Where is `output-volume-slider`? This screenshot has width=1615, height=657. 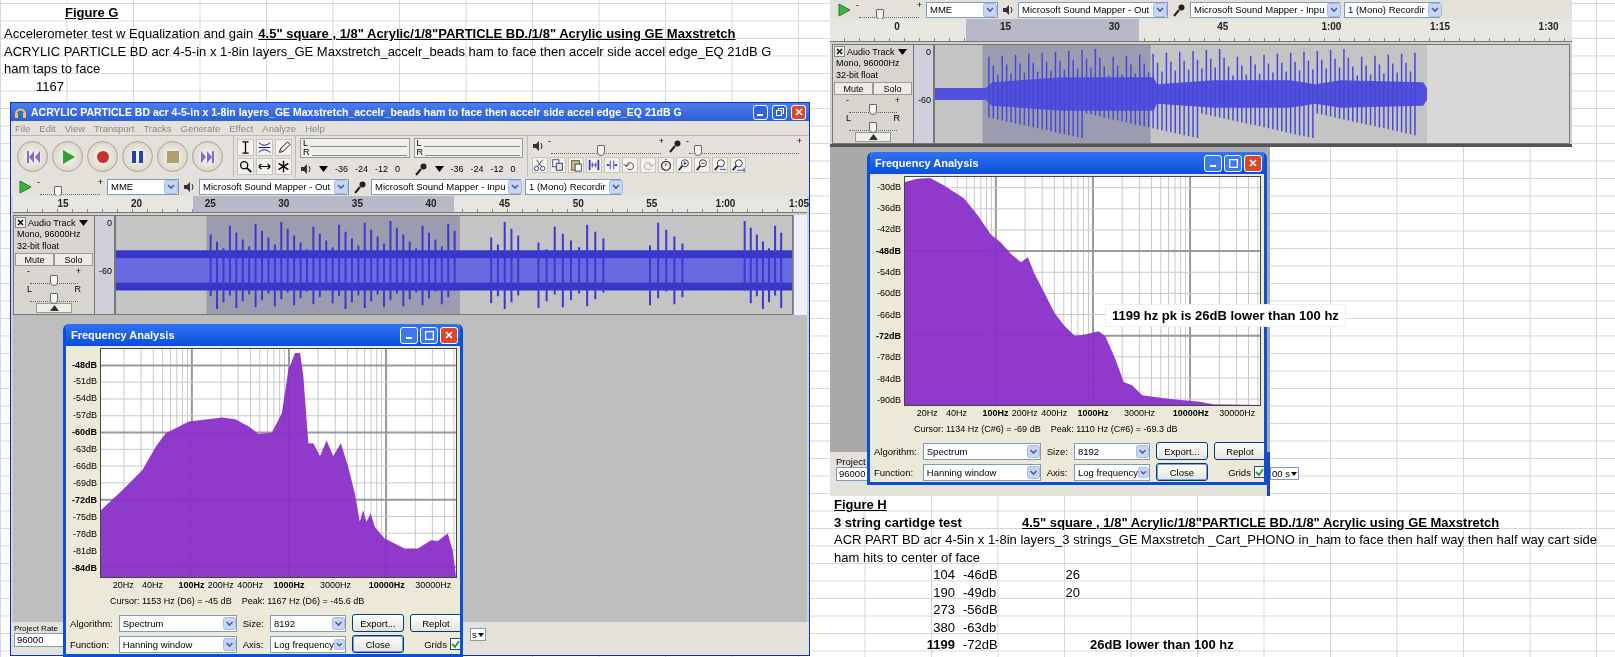 output-volume-slider is located at coordinates (606, 149).